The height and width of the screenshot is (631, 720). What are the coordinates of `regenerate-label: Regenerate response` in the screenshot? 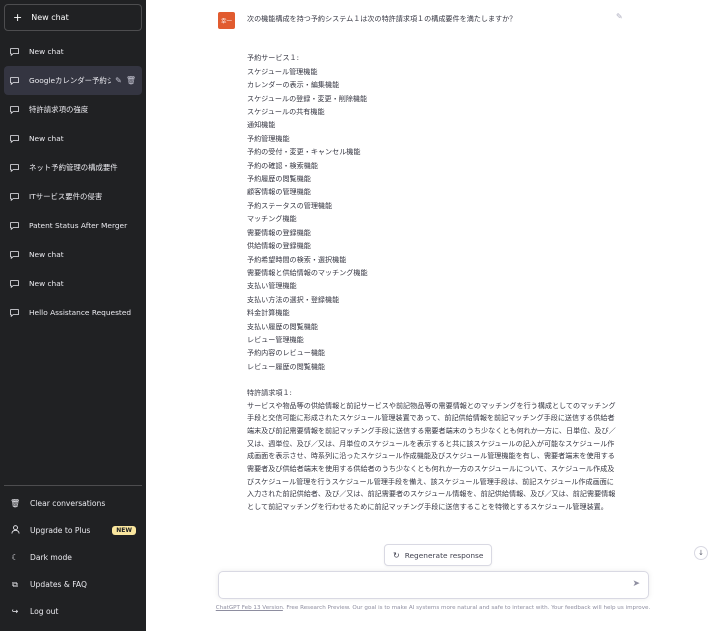 It's located at (444, 555).